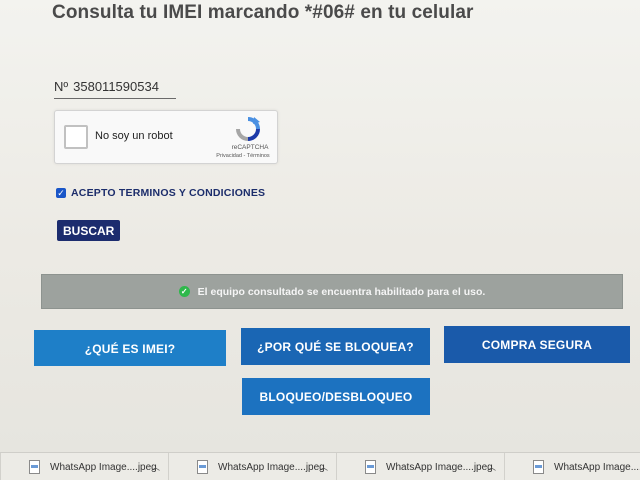  I want to click on what-is-imei-button: ¿QUÉ ES IMEI?, so click(130, 348).